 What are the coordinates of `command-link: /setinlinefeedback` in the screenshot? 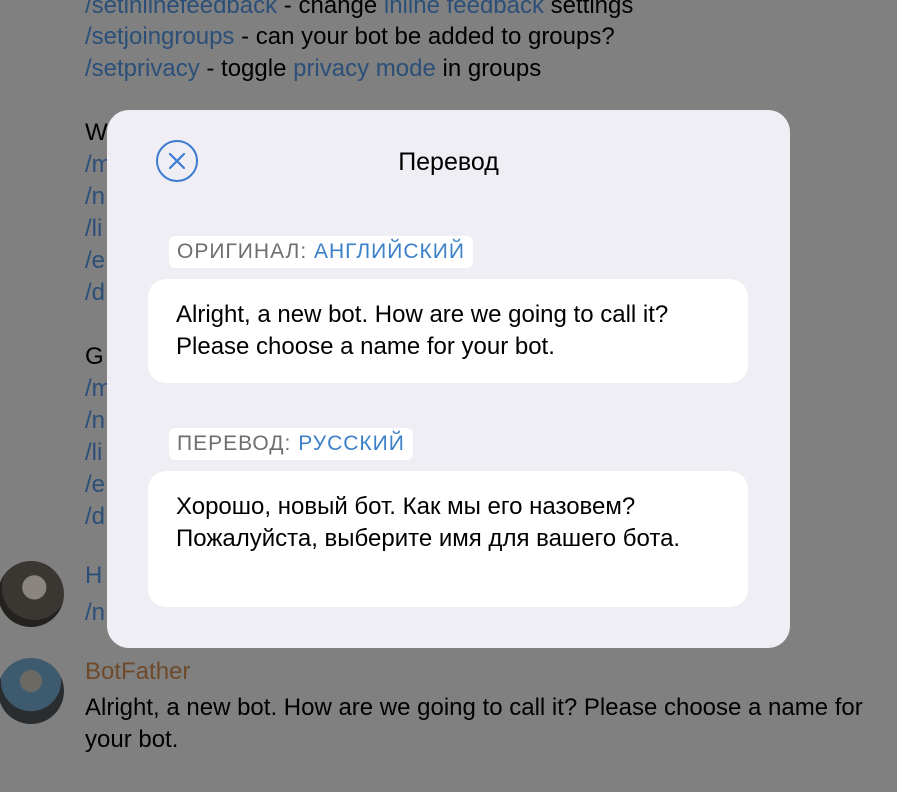 It's located at (181, 9).